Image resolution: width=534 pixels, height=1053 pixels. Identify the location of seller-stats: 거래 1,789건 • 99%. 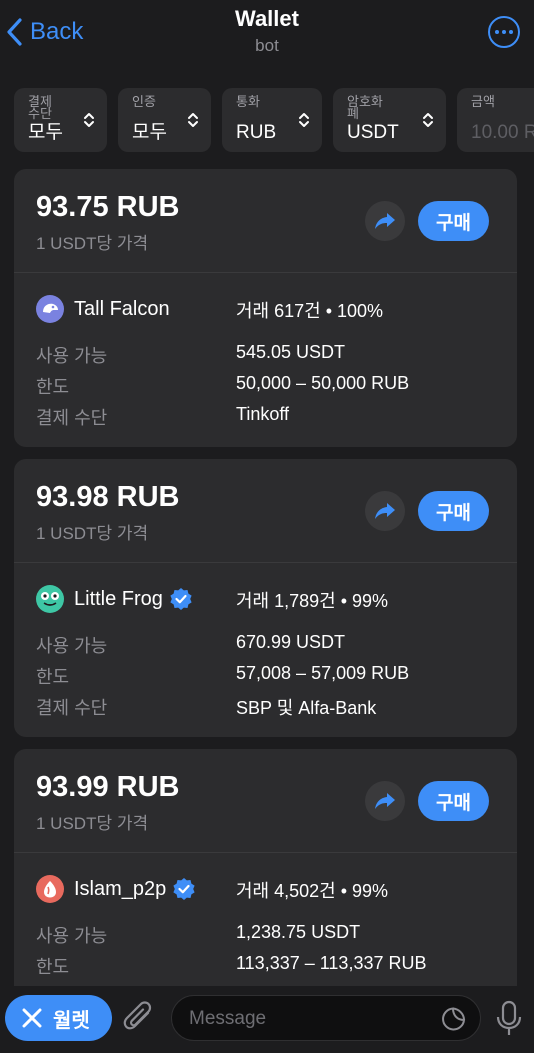
(312, 601).